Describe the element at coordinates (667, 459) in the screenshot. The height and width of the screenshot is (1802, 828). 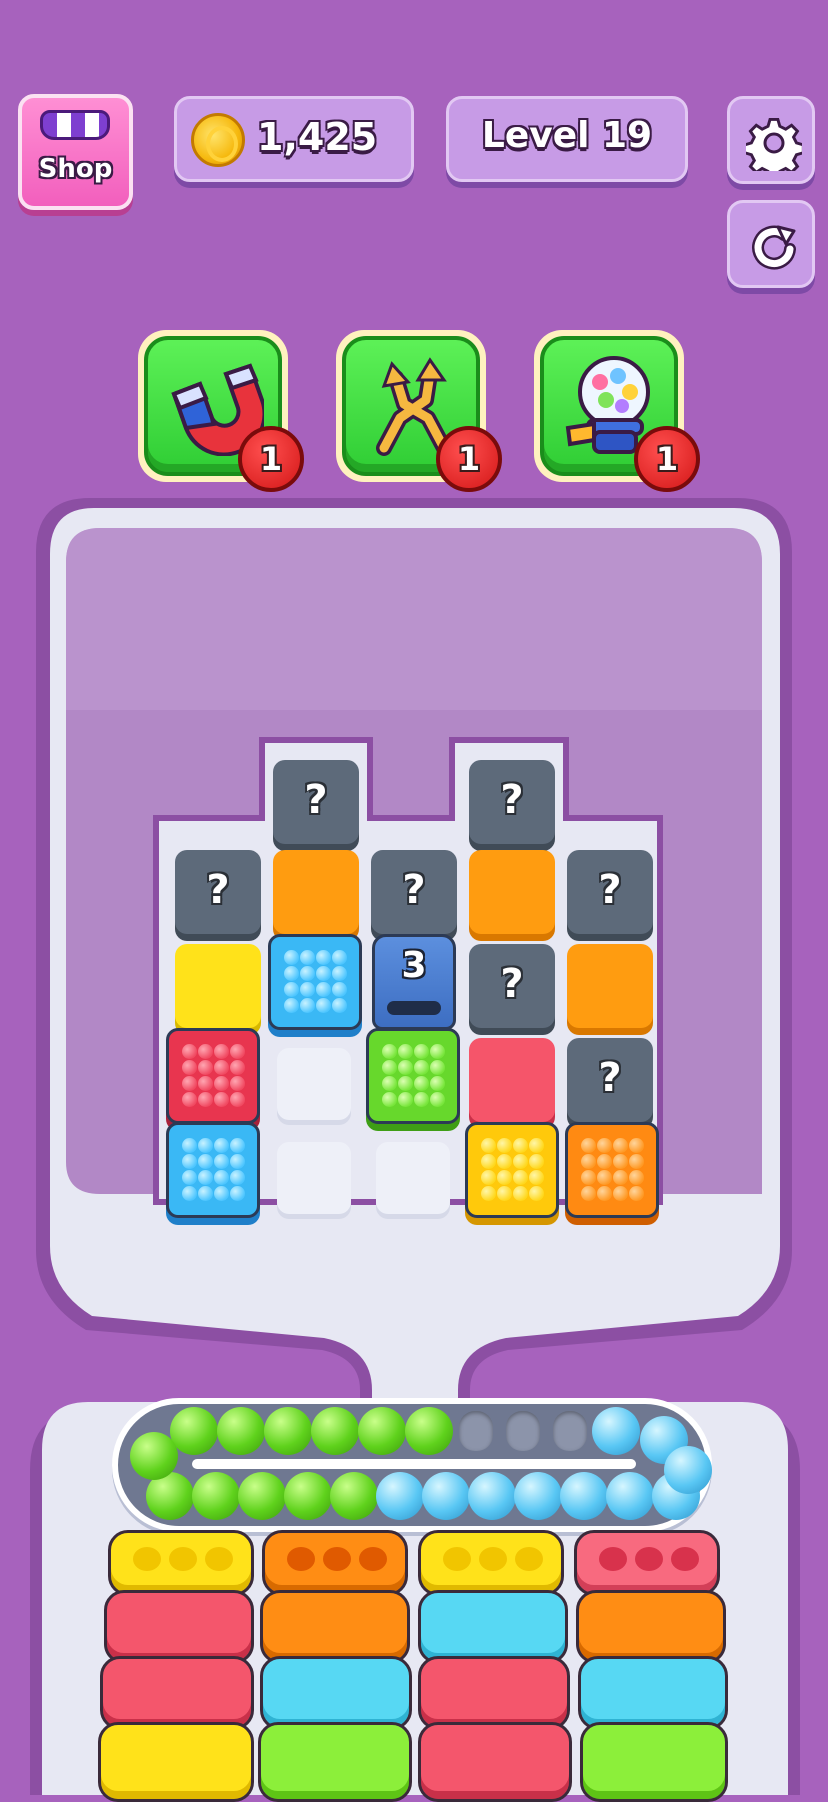
I see `booster-gumball-count: 1` at that location.